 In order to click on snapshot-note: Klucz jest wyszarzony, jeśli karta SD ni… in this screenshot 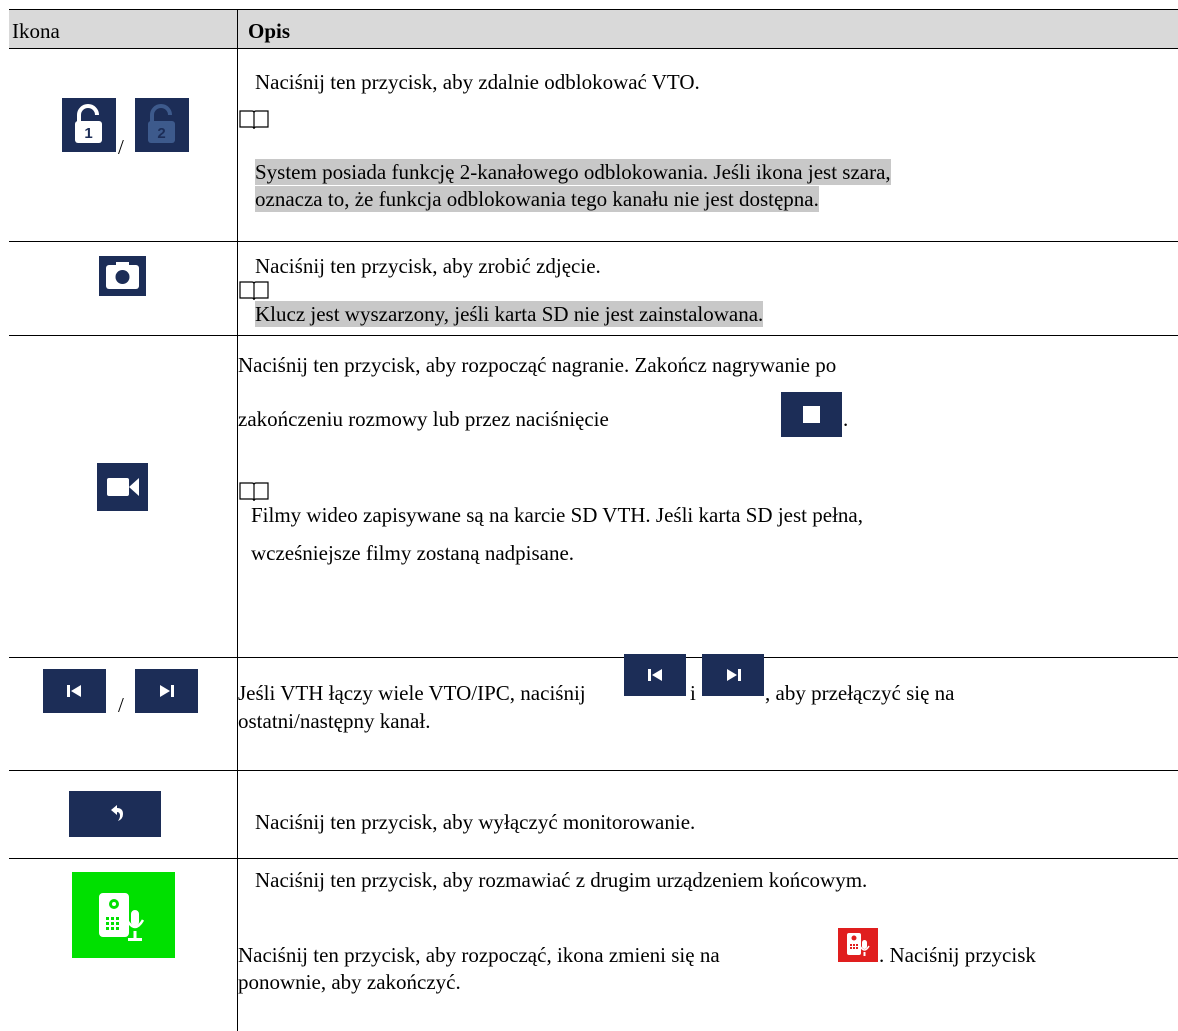, I will do `click(509, 314)`.